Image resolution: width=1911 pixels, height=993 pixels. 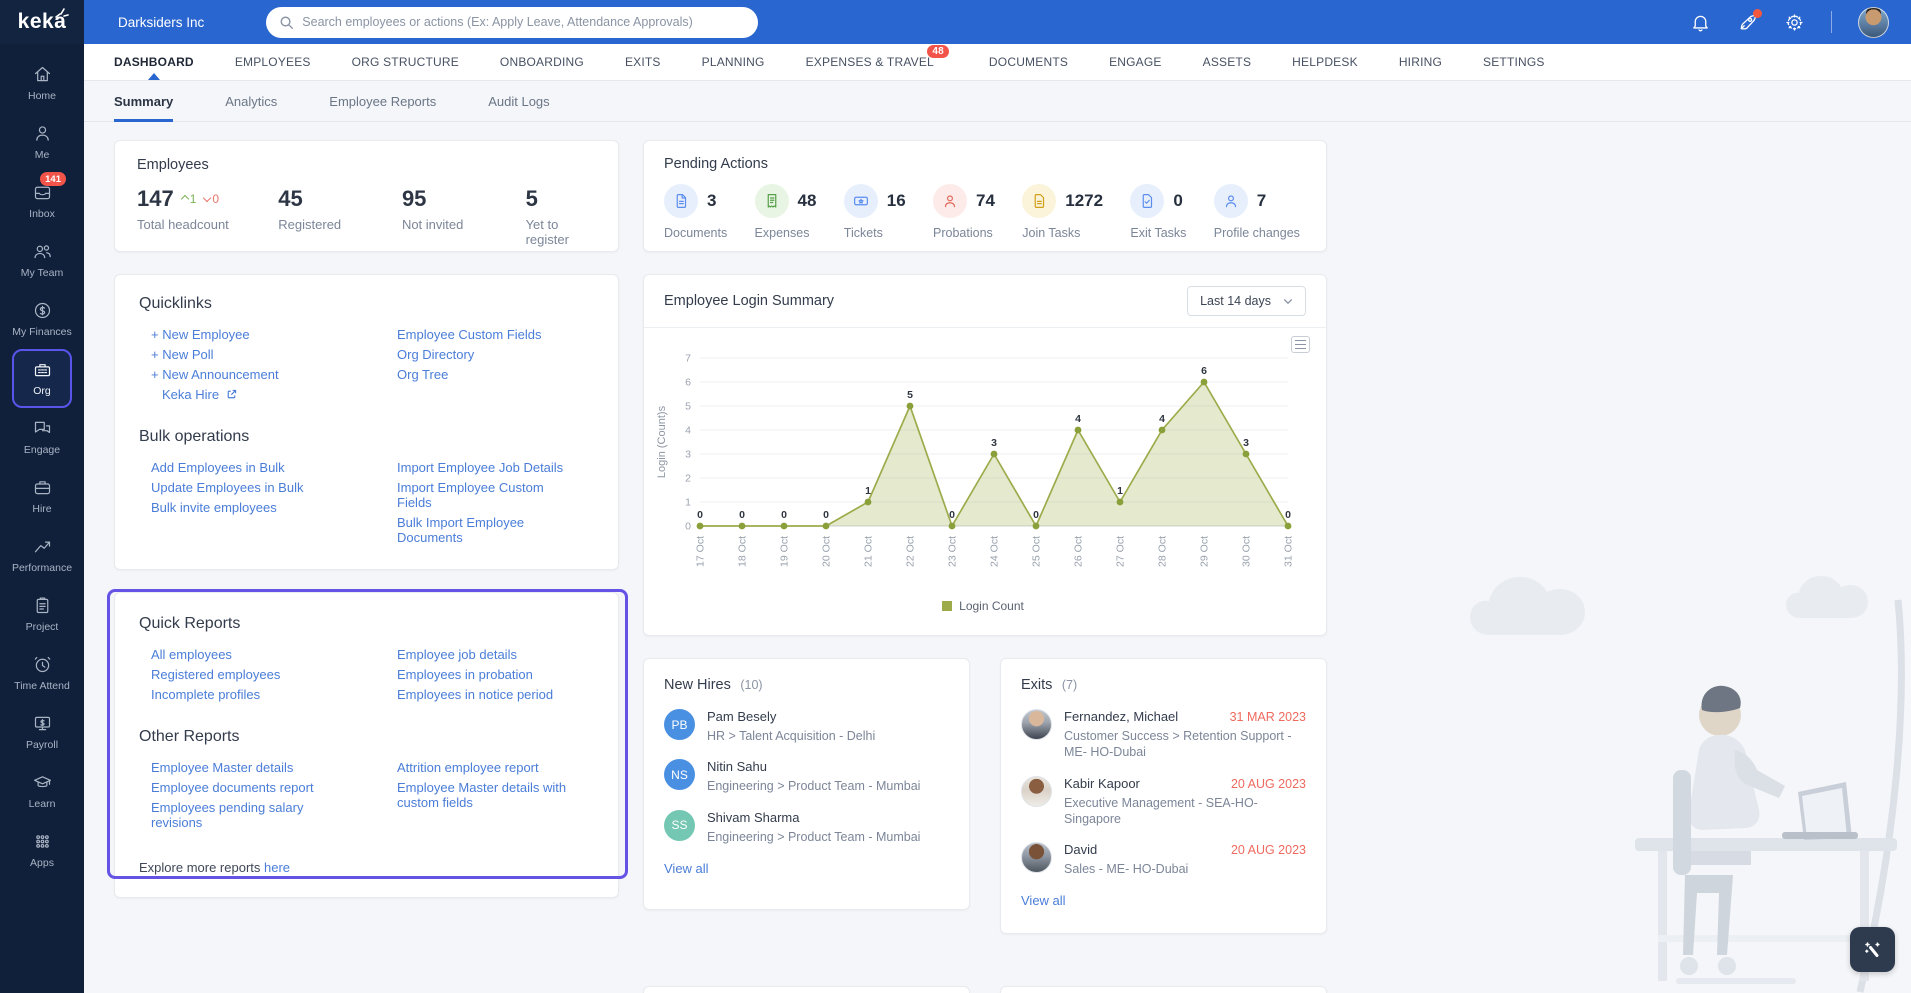 I want to click on subtab-summary: Summary, so click(x=144, y=101).